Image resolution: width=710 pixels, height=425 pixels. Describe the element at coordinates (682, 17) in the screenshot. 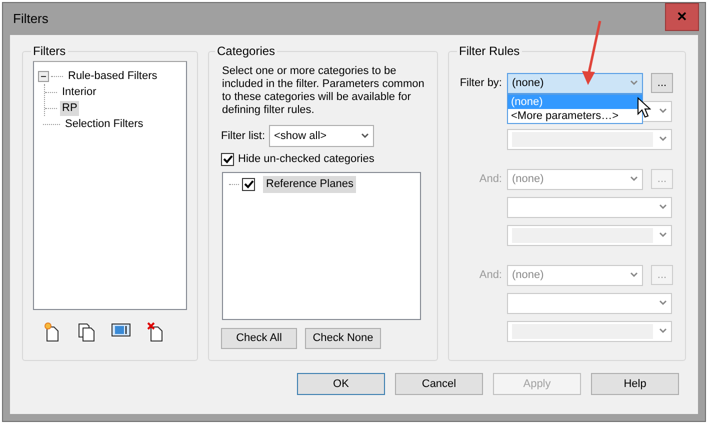

I see `close-button: ✕` at that location.